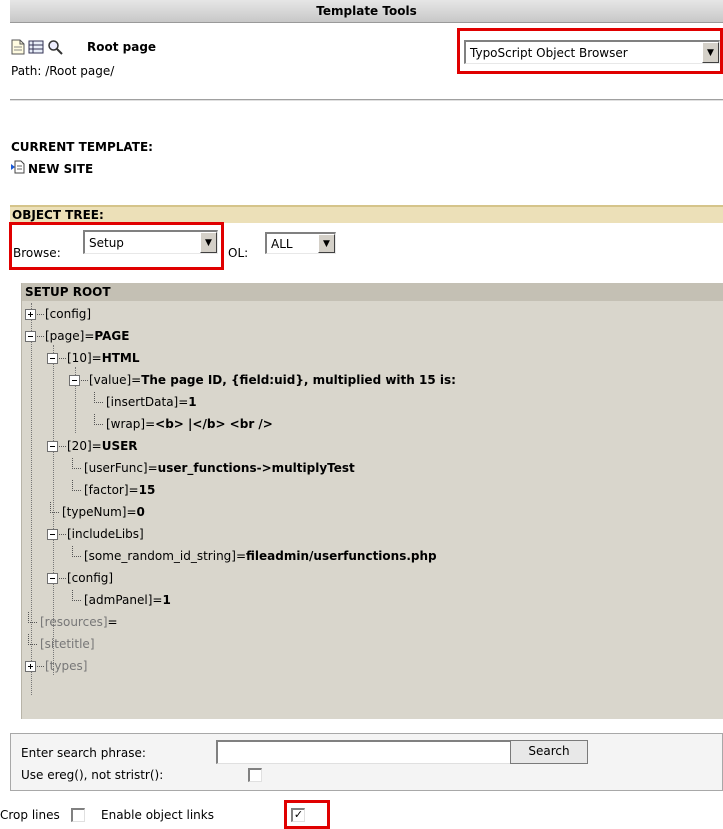 This screenshot has width=723, height=829. I want to click on ol-value: ALL, so click(282, 243).